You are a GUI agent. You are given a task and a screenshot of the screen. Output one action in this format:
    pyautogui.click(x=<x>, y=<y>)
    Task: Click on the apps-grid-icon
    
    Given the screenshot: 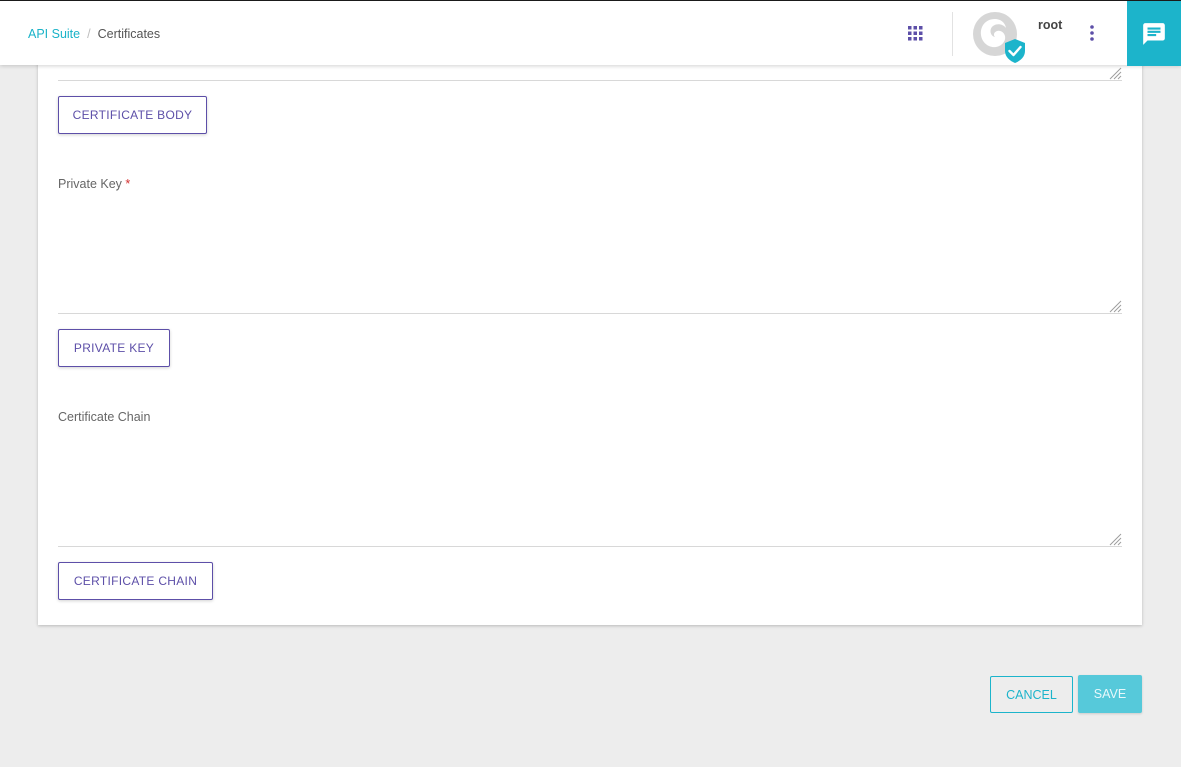 What is the action you would take?
    pyautogui.click(x=915, y=33)
    